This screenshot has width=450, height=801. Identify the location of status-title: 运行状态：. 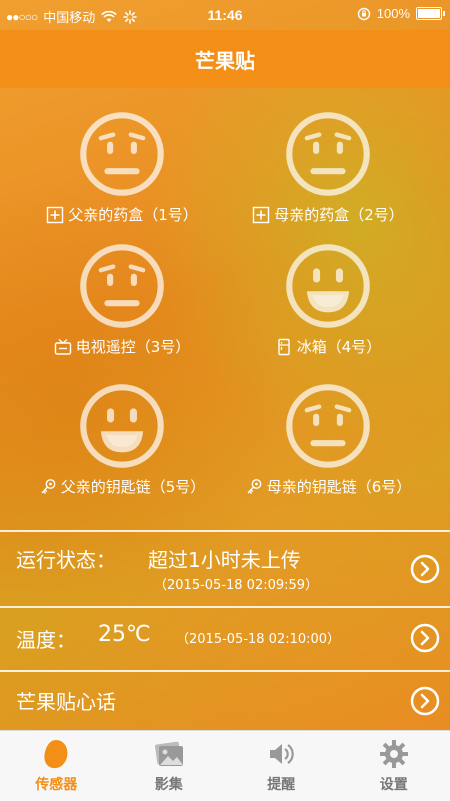
(66, 558).